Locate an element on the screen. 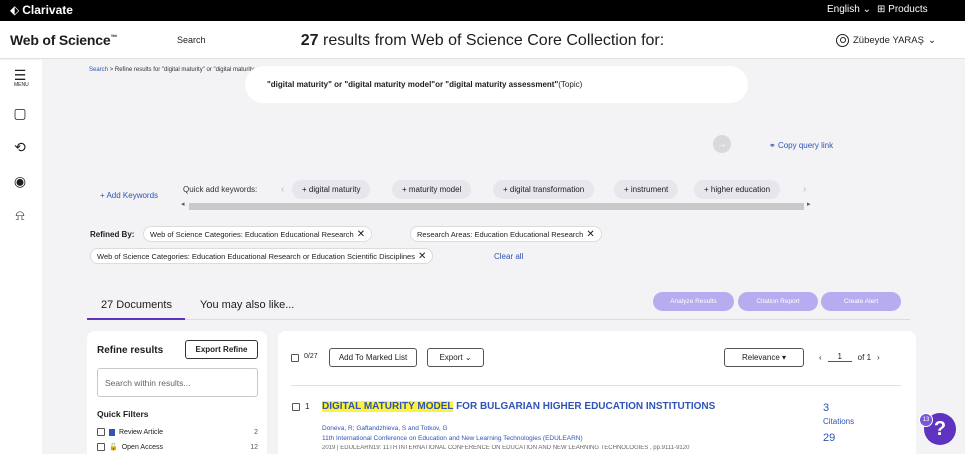  document-icon is located at coordinates (112, 432).